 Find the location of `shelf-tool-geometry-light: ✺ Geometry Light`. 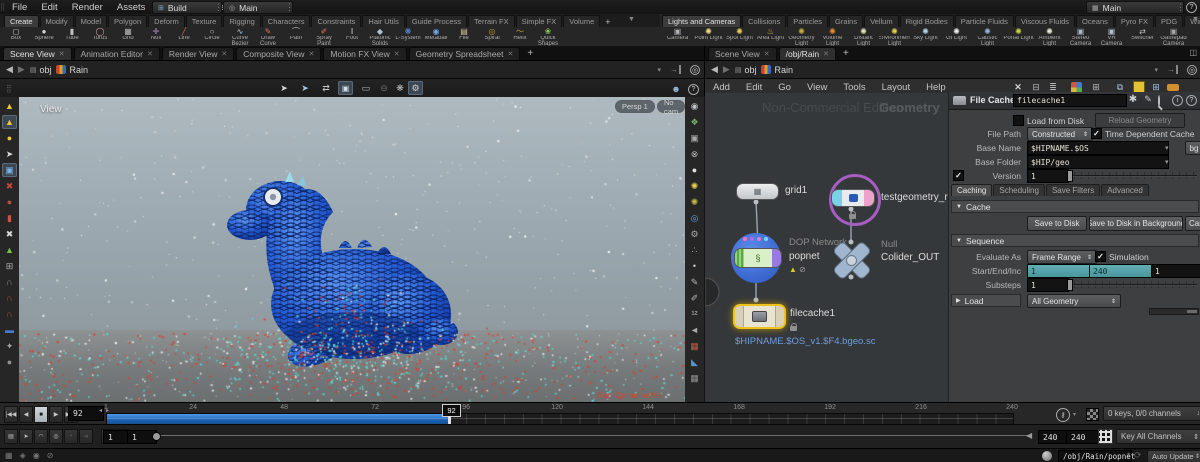

shelf-tool-geometry-light: ✺ Geometry Light is located at coordinates (801, 36).